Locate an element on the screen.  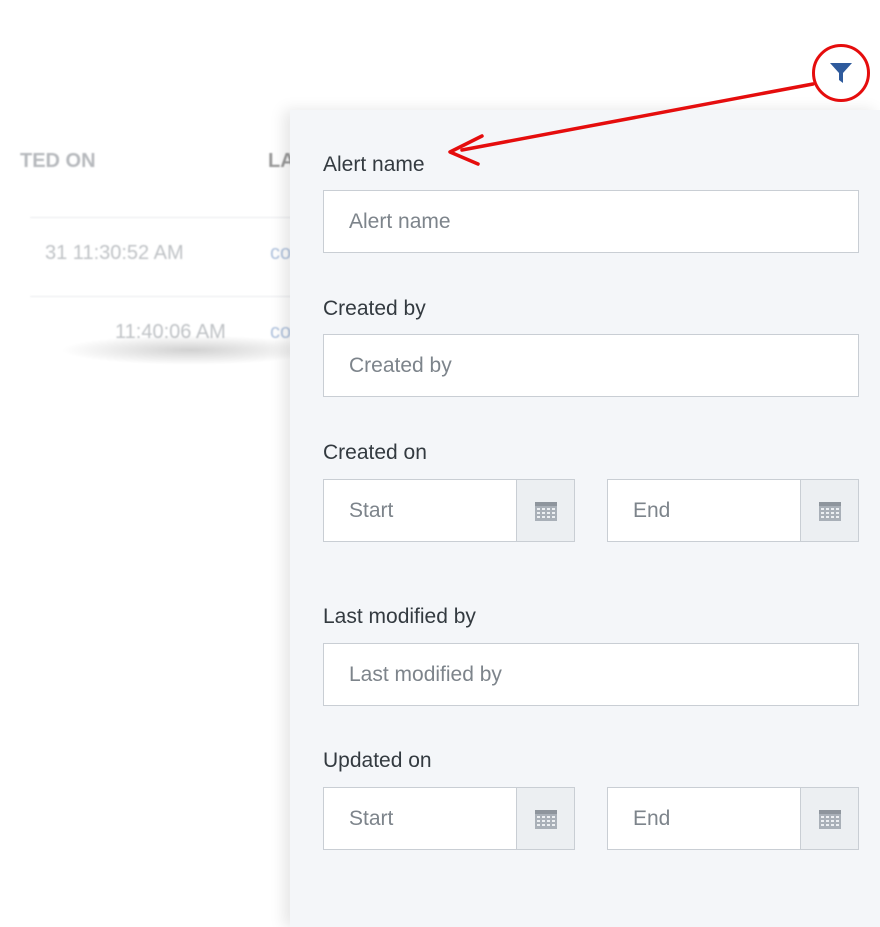
filter-icon is located at coordinates (841, 73).